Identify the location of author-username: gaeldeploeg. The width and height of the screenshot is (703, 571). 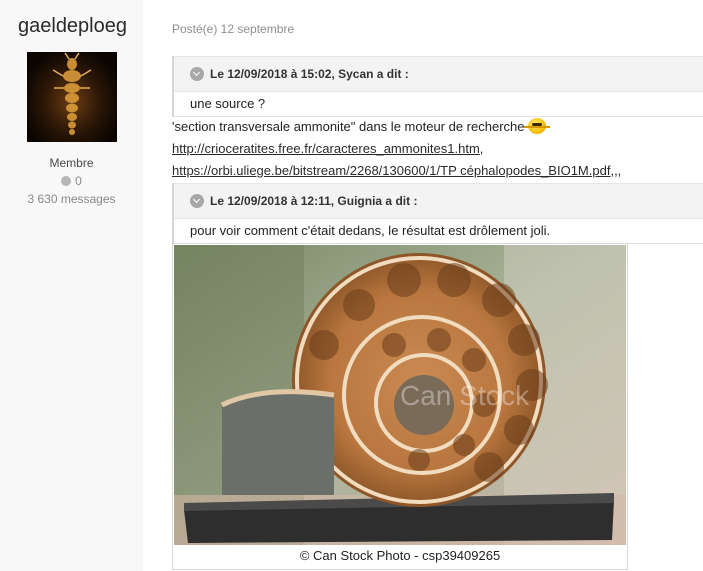
(72, 26).